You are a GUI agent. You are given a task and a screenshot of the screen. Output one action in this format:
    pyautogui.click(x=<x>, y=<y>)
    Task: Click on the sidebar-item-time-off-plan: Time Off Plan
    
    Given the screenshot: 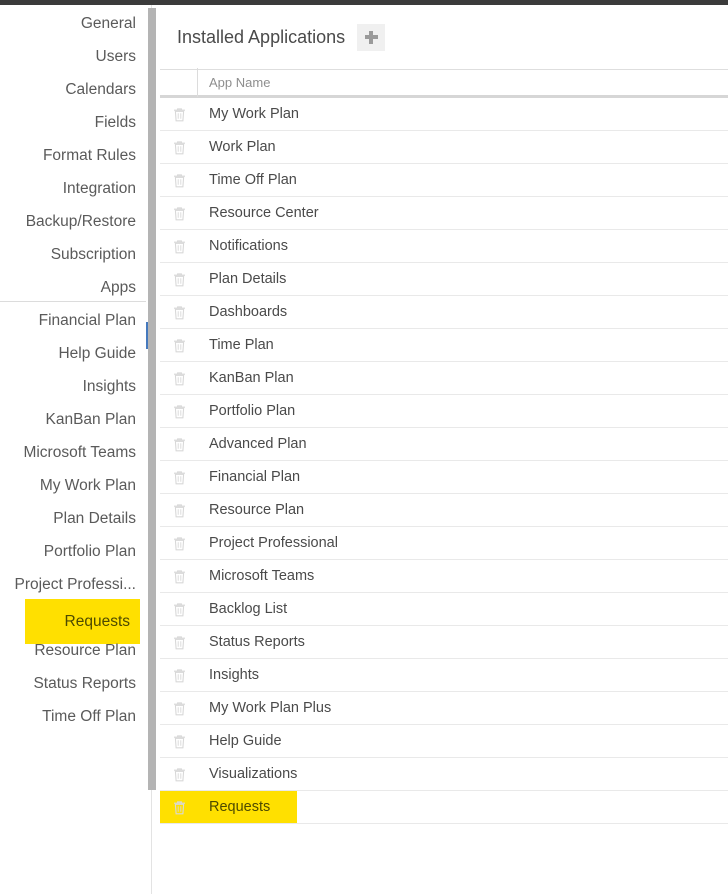 What is the action you would take?
    pyautogui.click(x=73, y=714)
    